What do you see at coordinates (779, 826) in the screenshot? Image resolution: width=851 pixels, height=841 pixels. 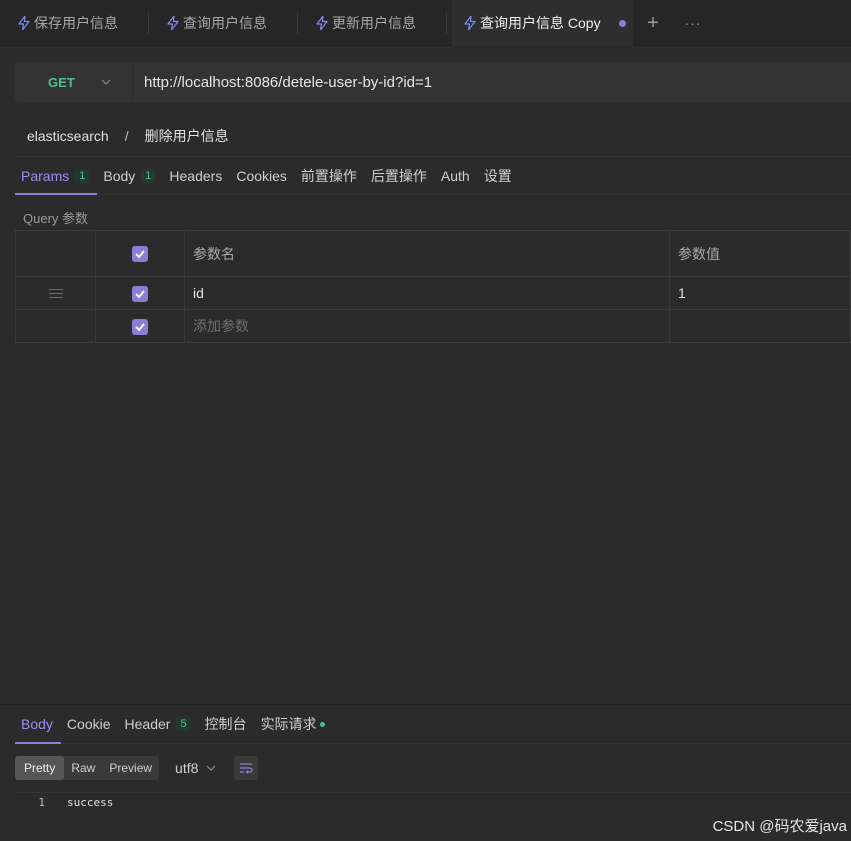 I see `watermark: CSDN @码农爱java` at bounding box center [779, 826].